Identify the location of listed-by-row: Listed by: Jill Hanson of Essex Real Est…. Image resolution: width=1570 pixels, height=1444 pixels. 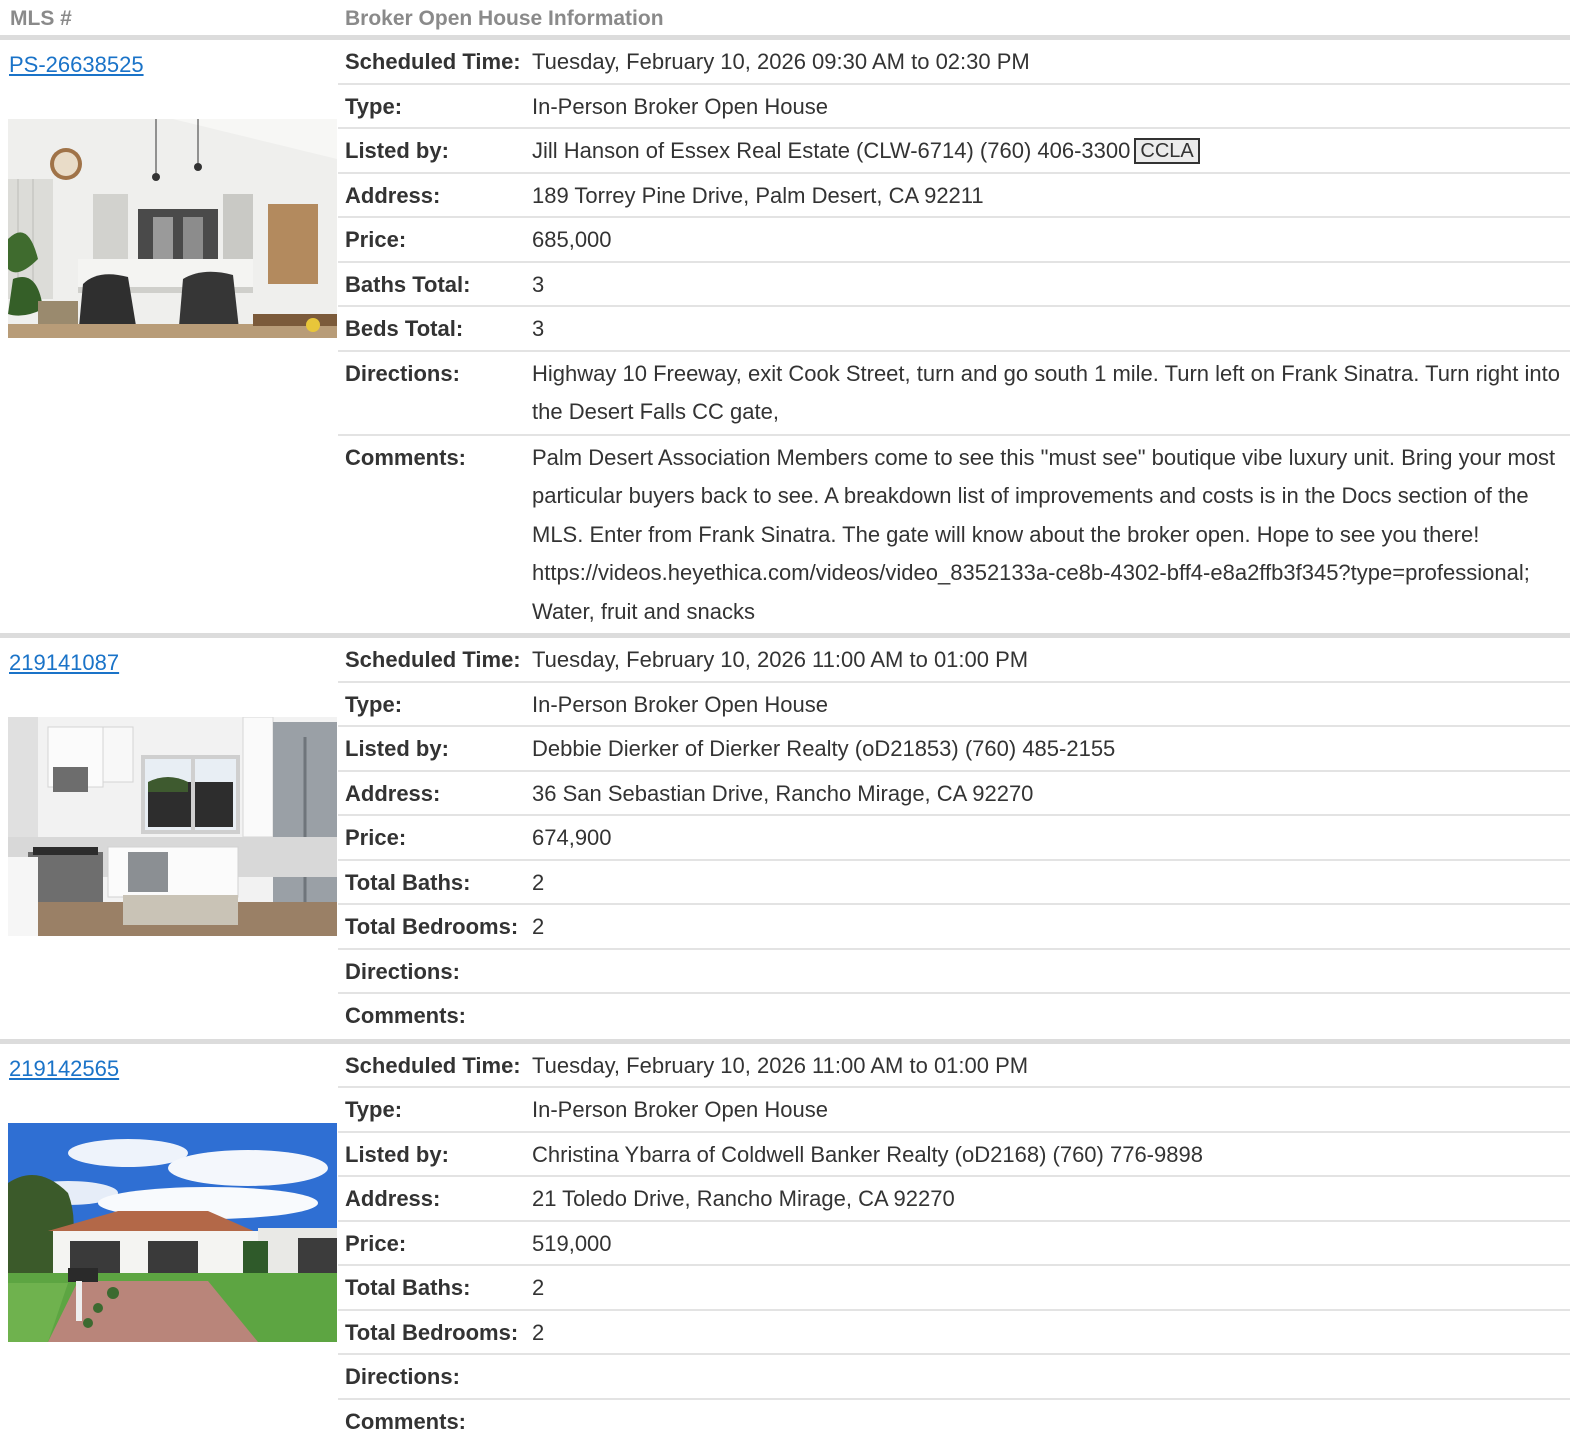
(954, 151).